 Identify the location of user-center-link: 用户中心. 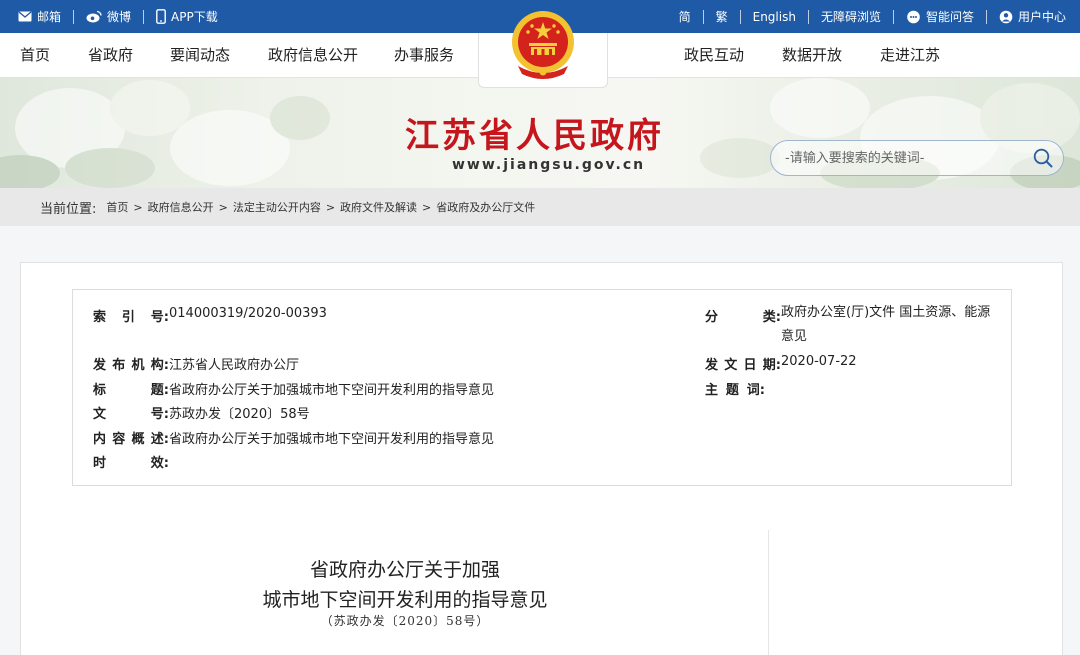
(1032, 16).